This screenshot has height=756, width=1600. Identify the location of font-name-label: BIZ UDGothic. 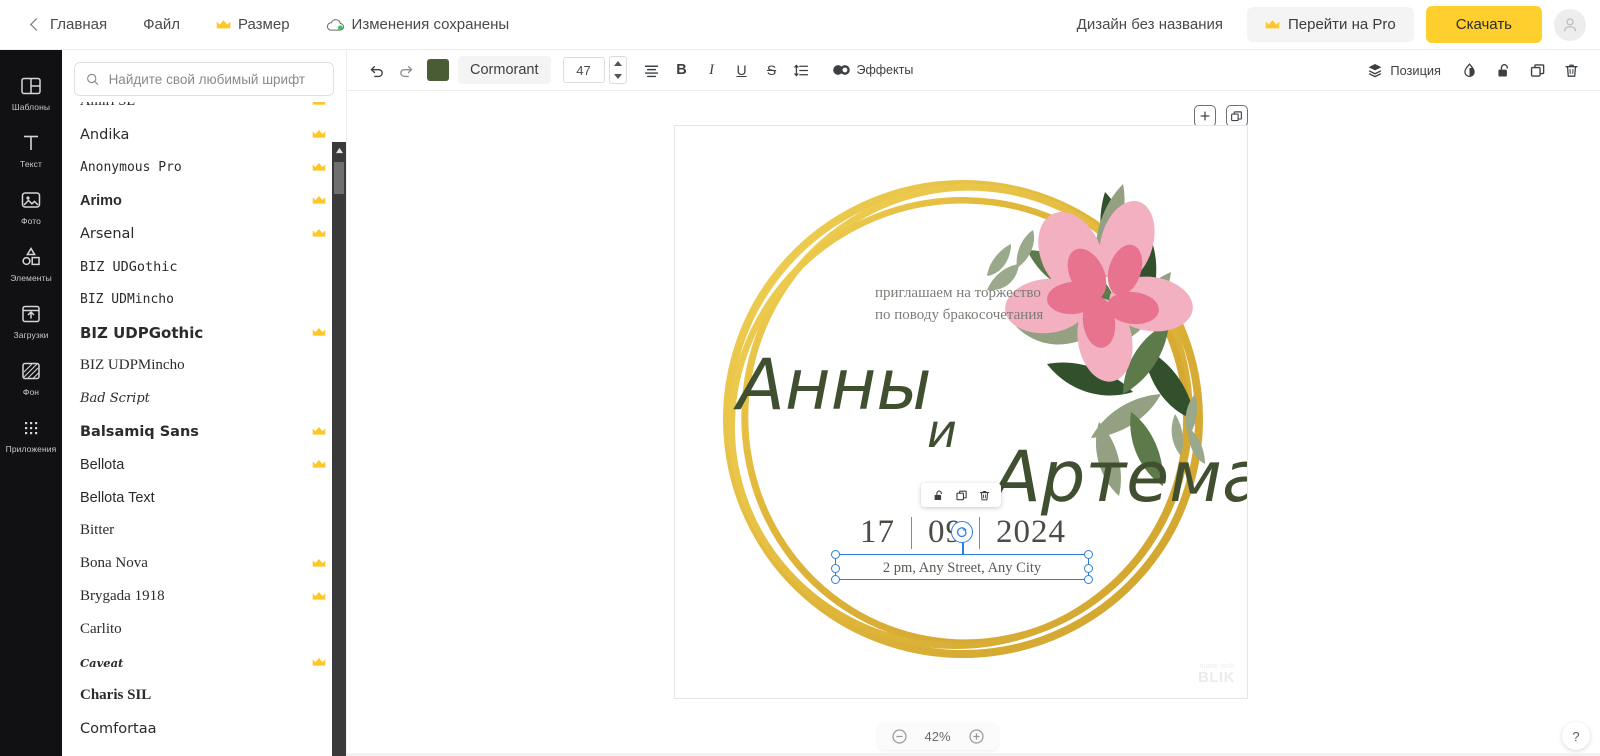
(129, 266).